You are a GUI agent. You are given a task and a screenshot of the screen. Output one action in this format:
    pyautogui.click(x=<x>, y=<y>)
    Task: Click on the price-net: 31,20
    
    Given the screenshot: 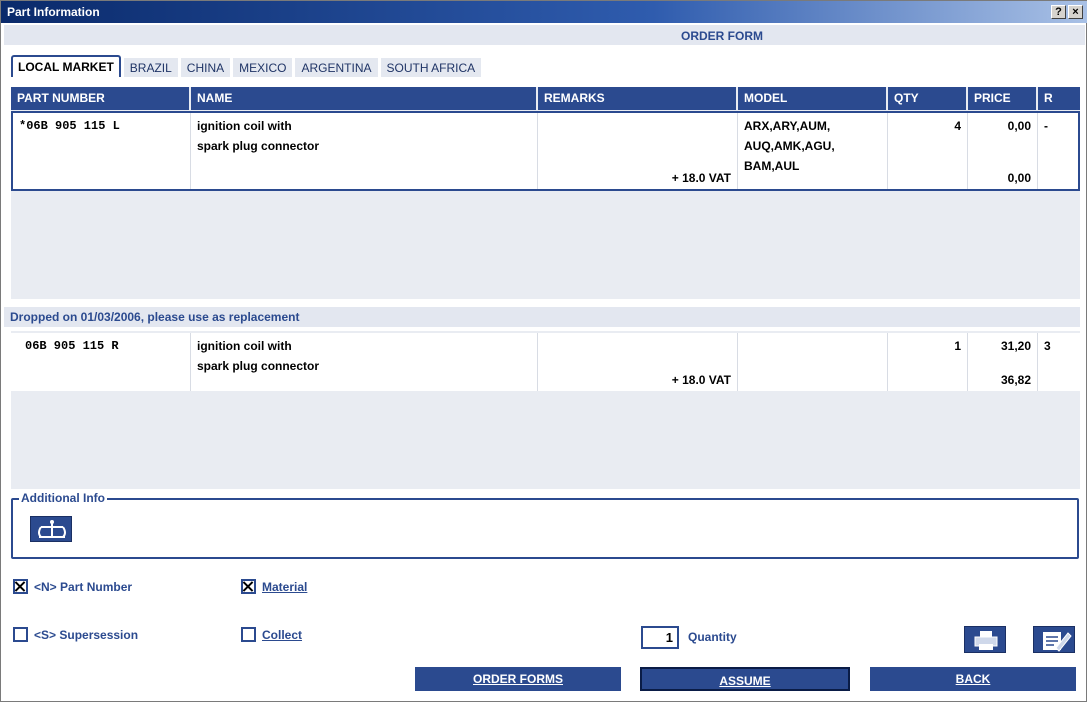 What is the action you would take?
    pyautogui.click(x=1015, y=346)
    